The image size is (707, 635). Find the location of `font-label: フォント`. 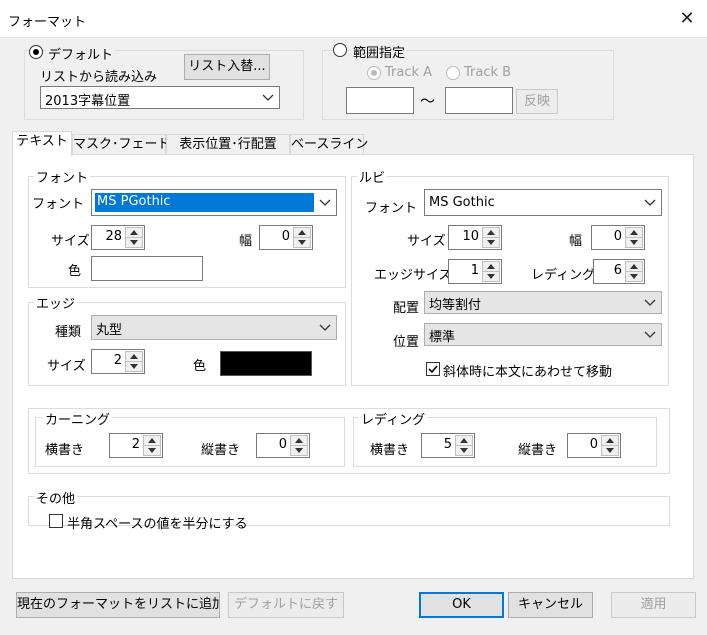

font-label: フォント is located at coordinates (58, 204).